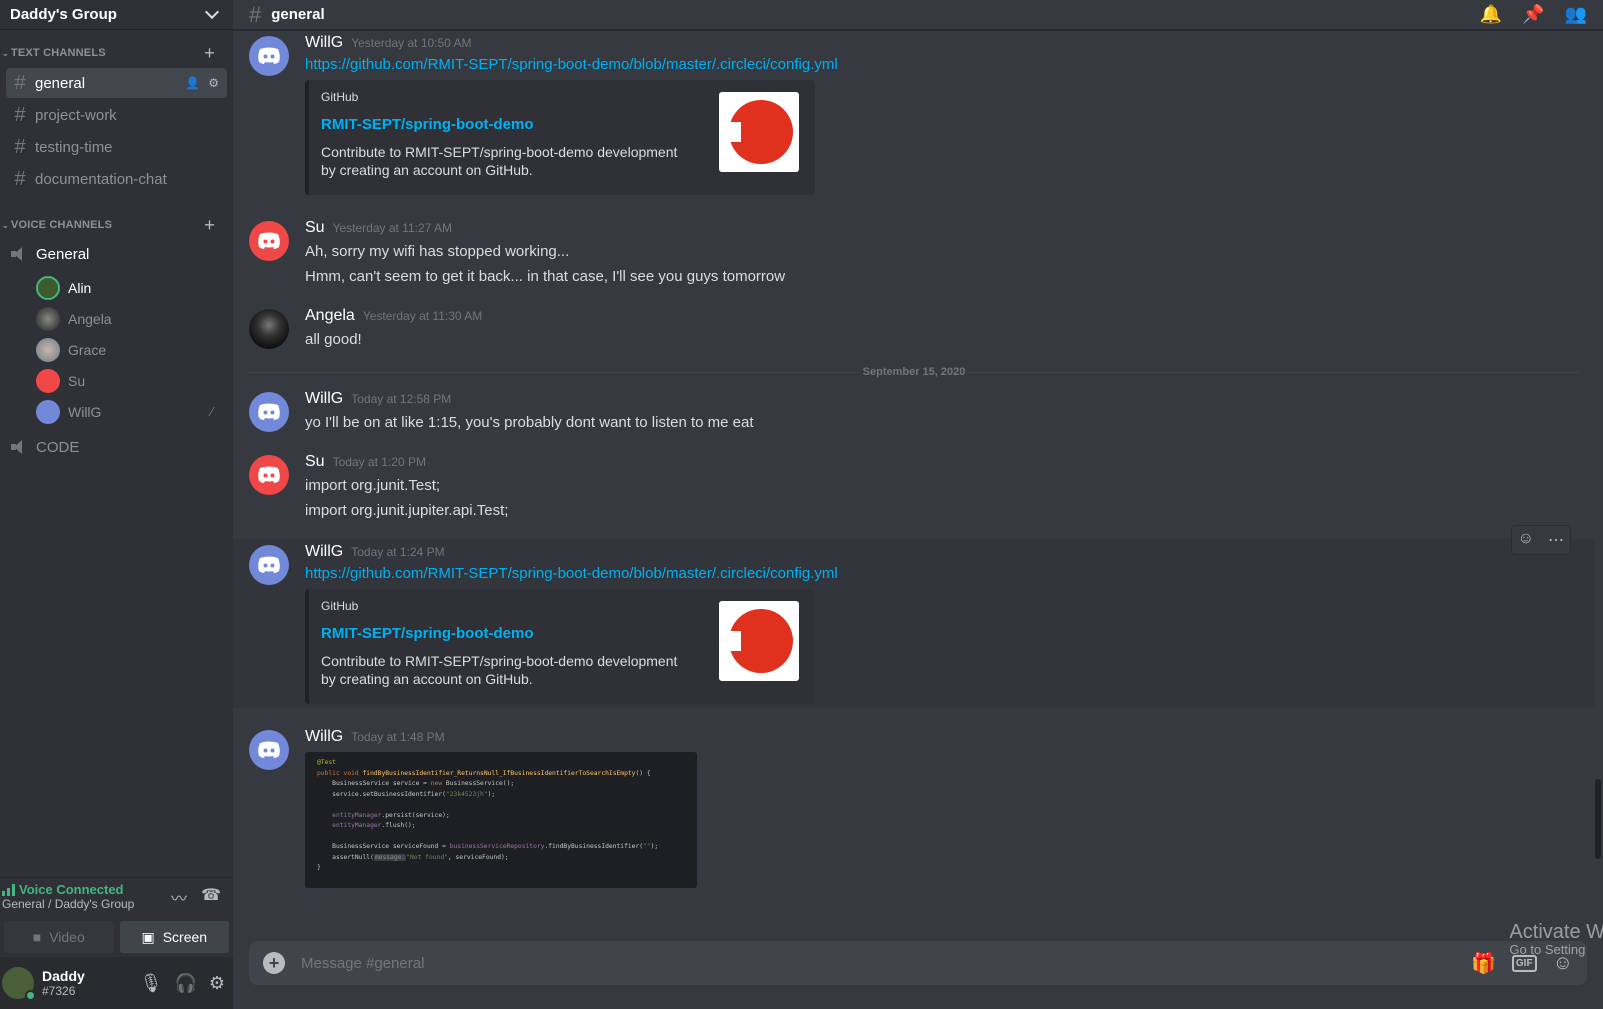 The height and width of the screenshot is (1009, 1603). Describe the element at coordinates (134, 318) in the screenshot. I see `voice-member-angela: Angela` at that location.